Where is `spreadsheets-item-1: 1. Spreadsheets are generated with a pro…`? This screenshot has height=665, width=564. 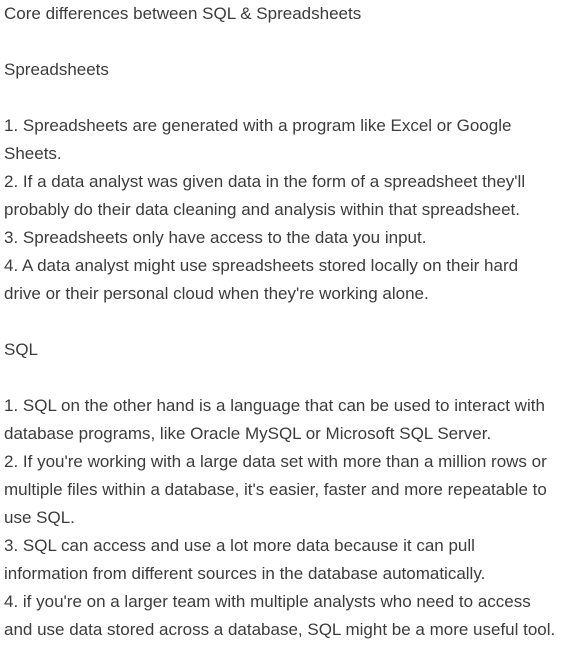
spreadsheets-item-1: 1. Spreadsheets are generated with a pro… is located at coordinates (258, 139).